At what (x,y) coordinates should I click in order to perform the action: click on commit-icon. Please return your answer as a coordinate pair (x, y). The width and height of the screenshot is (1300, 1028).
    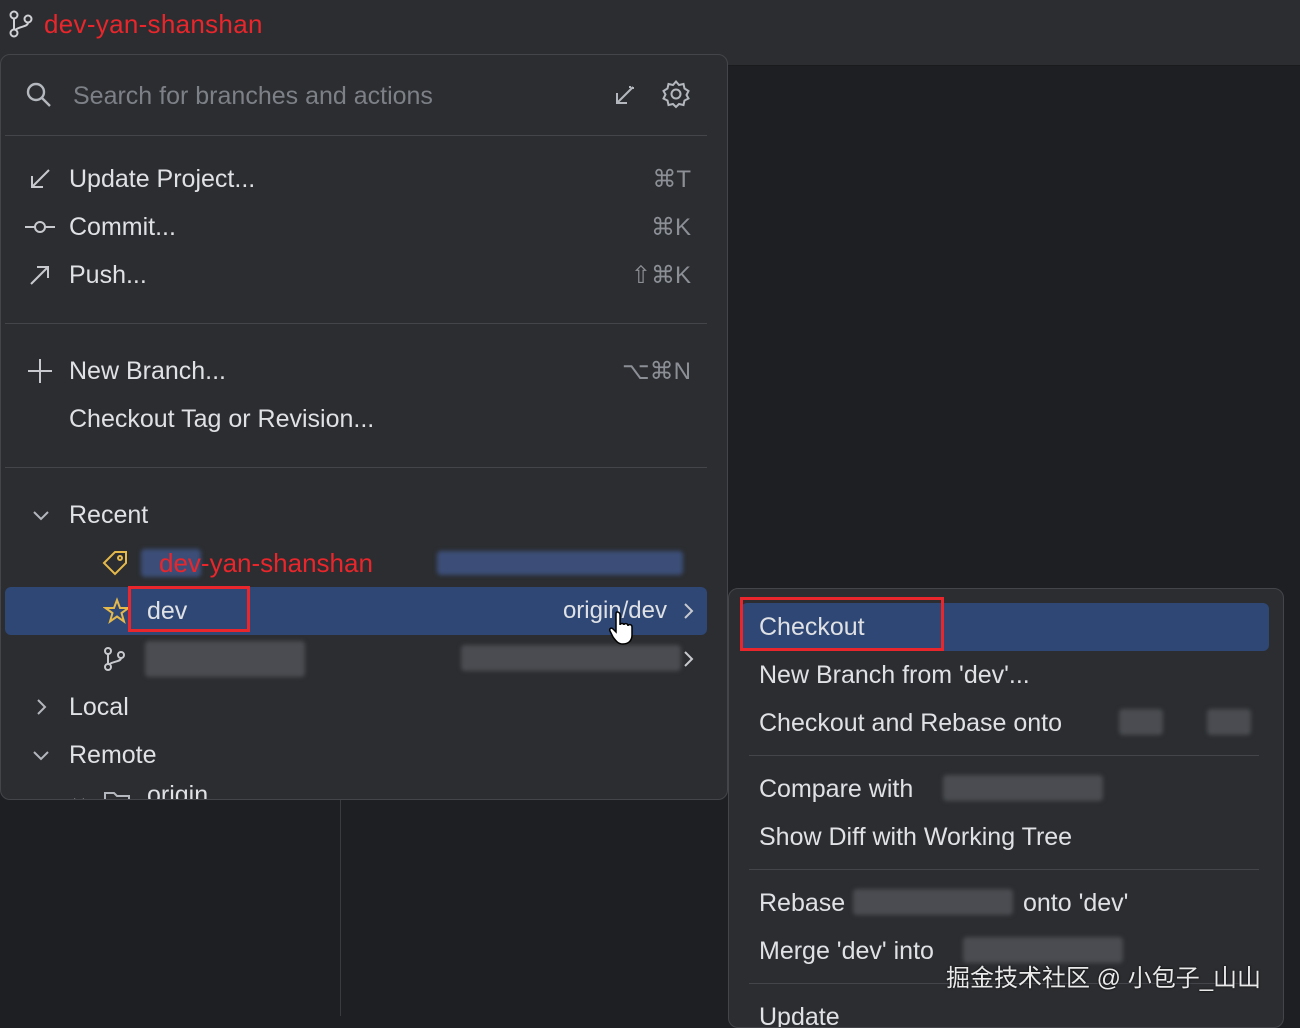
    Looking at the image, I should click on (40, 227).